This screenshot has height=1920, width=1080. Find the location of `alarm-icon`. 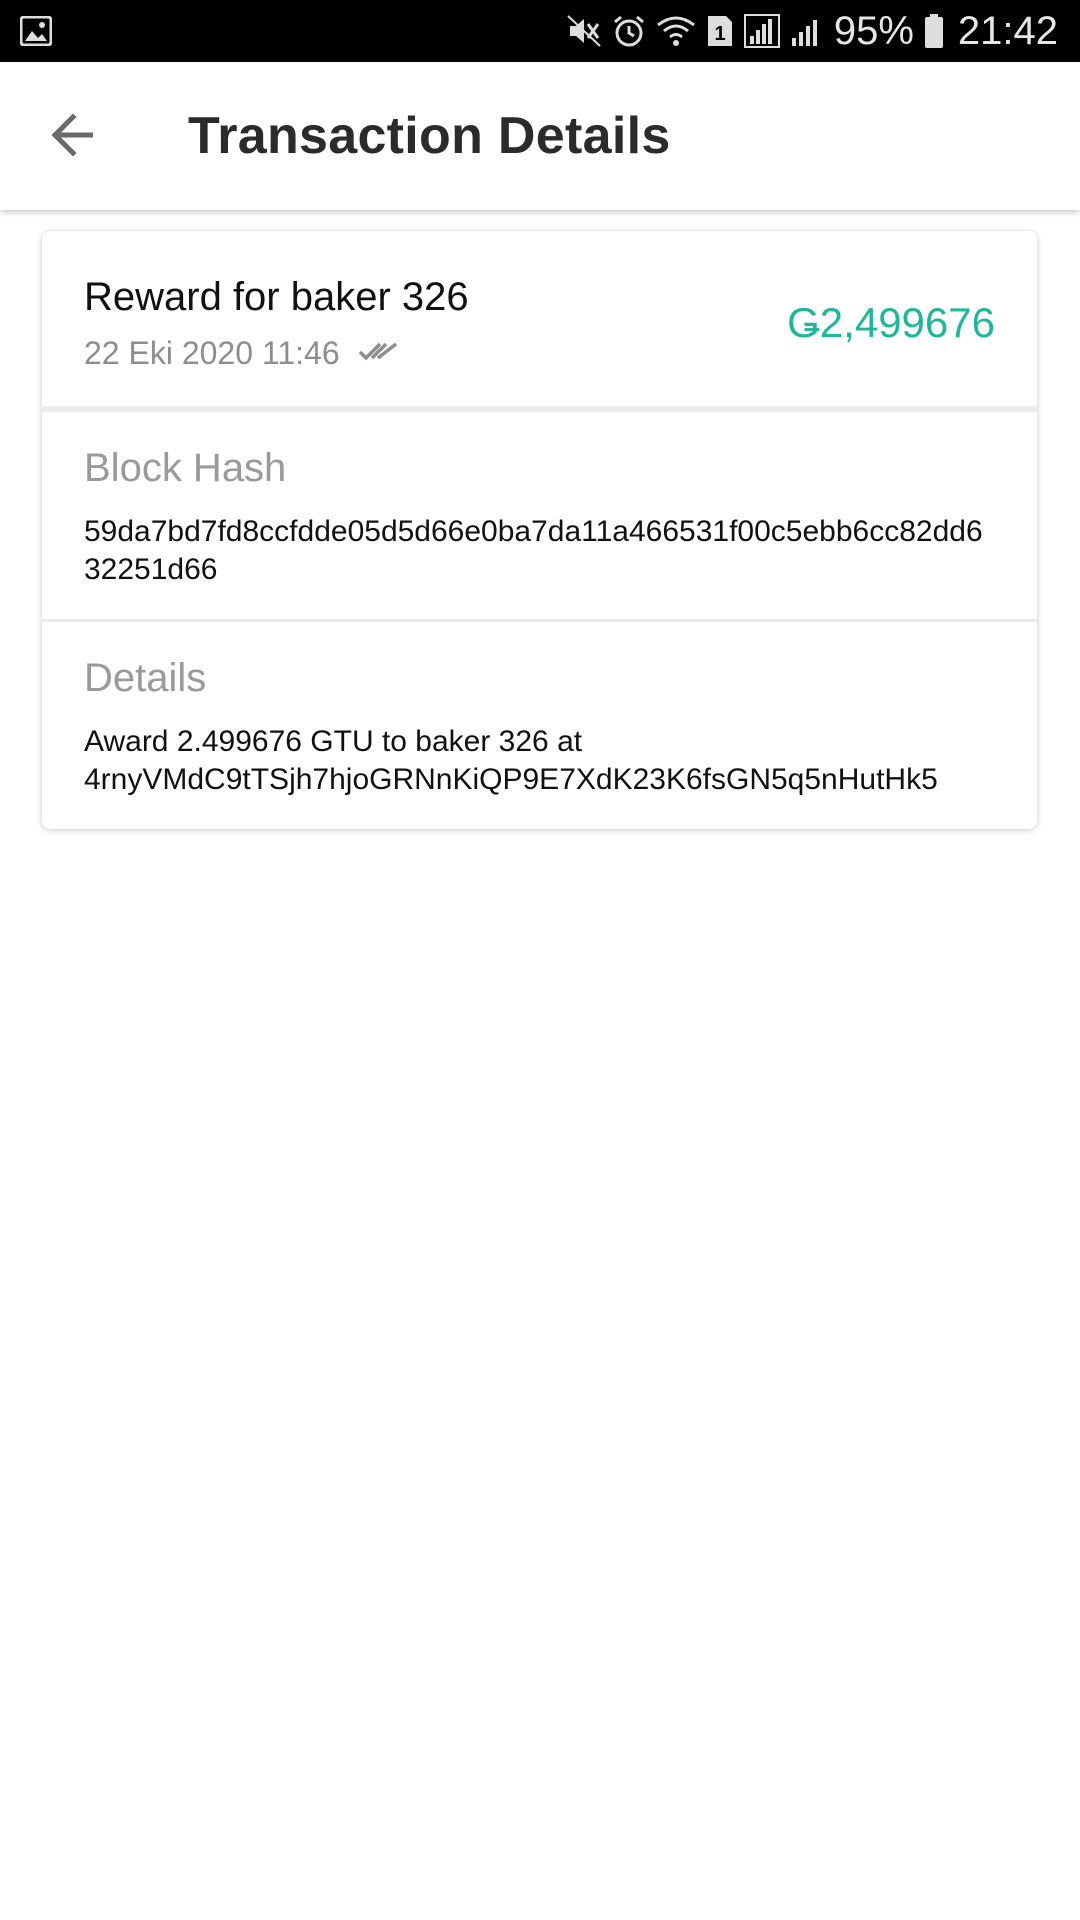

alarm-icon is located at coordinates (629, 31).